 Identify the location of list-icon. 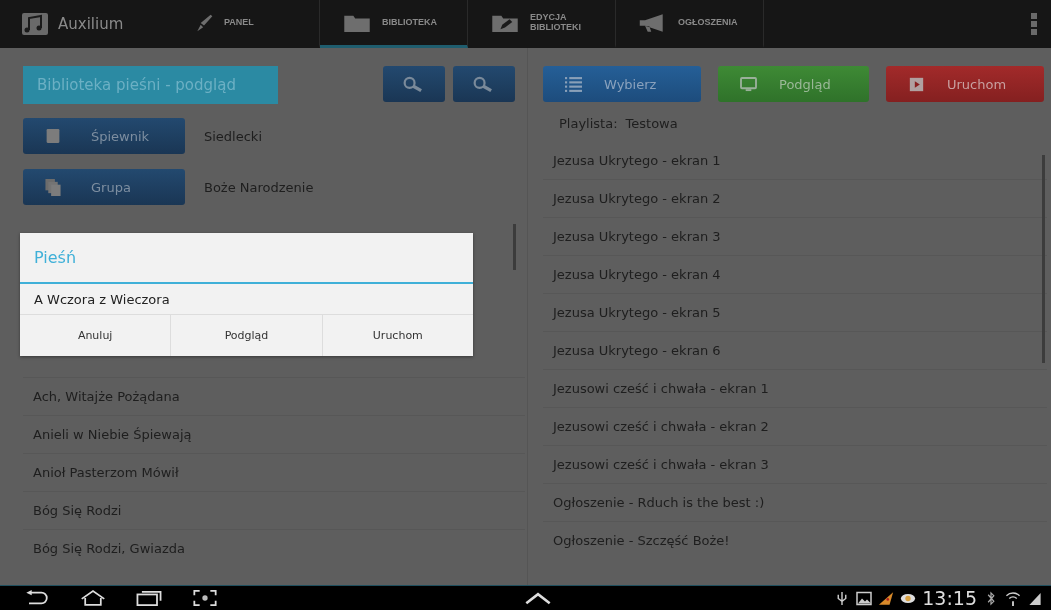
(573, 84).